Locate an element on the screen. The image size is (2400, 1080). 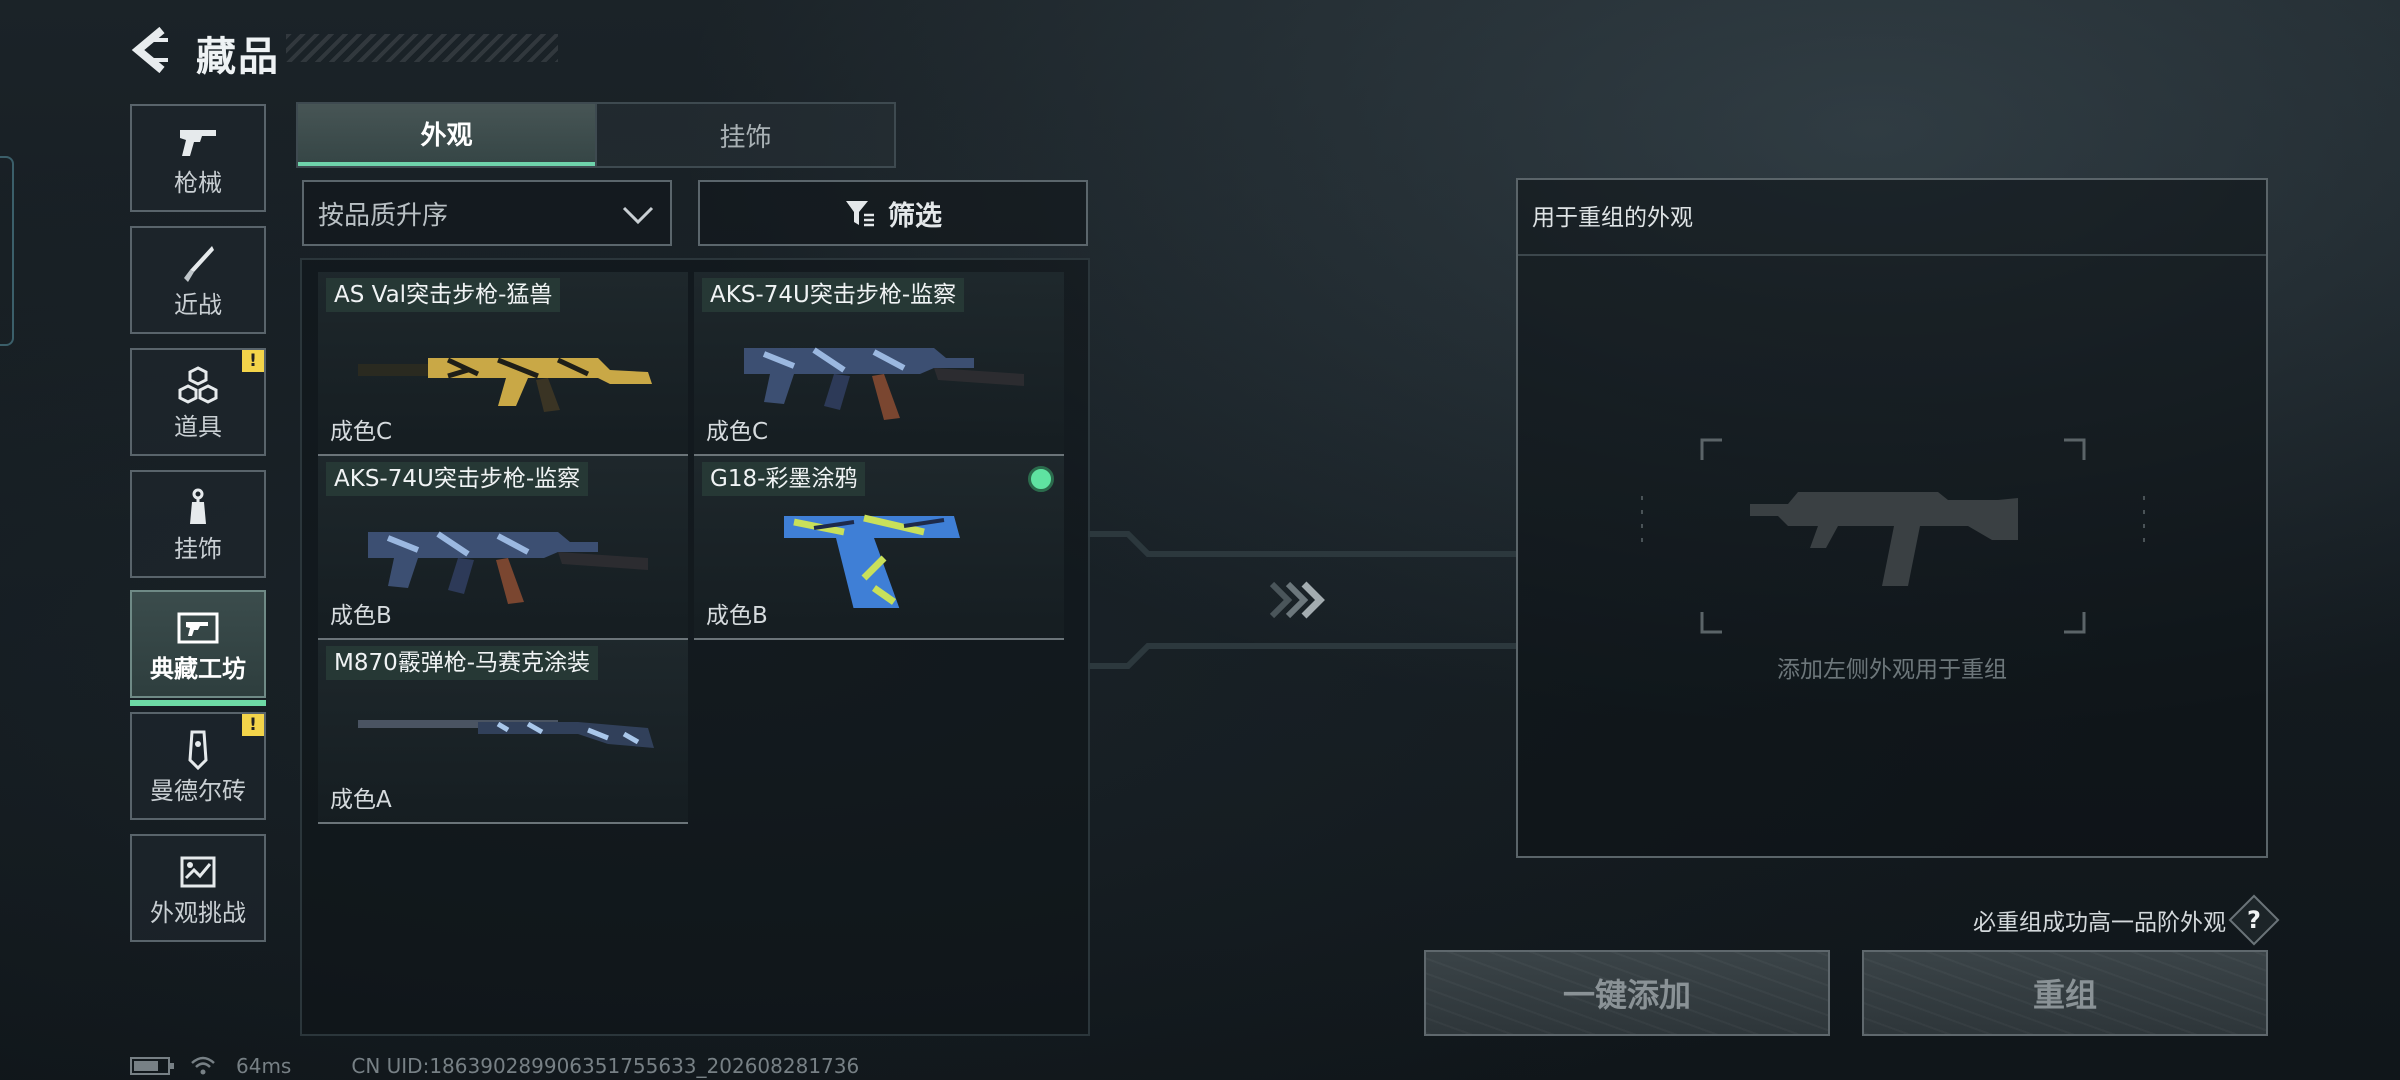
sidebar-item-mandel-brick: ! 曼德尔砖 is located at coordinates (198, 766).